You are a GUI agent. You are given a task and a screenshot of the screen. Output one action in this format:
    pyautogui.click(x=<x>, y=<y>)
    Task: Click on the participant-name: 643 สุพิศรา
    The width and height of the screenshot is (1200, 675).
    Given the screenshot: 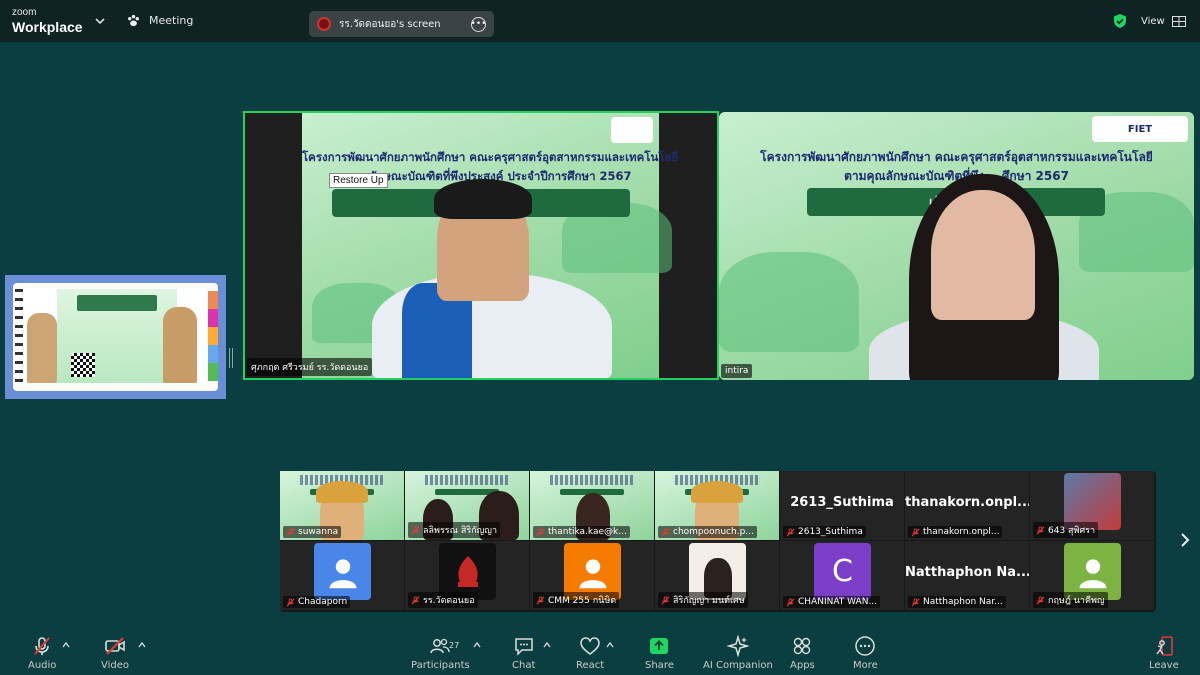 What is the action you would take?
    pyautogui.click(x=1066, y=530)
    